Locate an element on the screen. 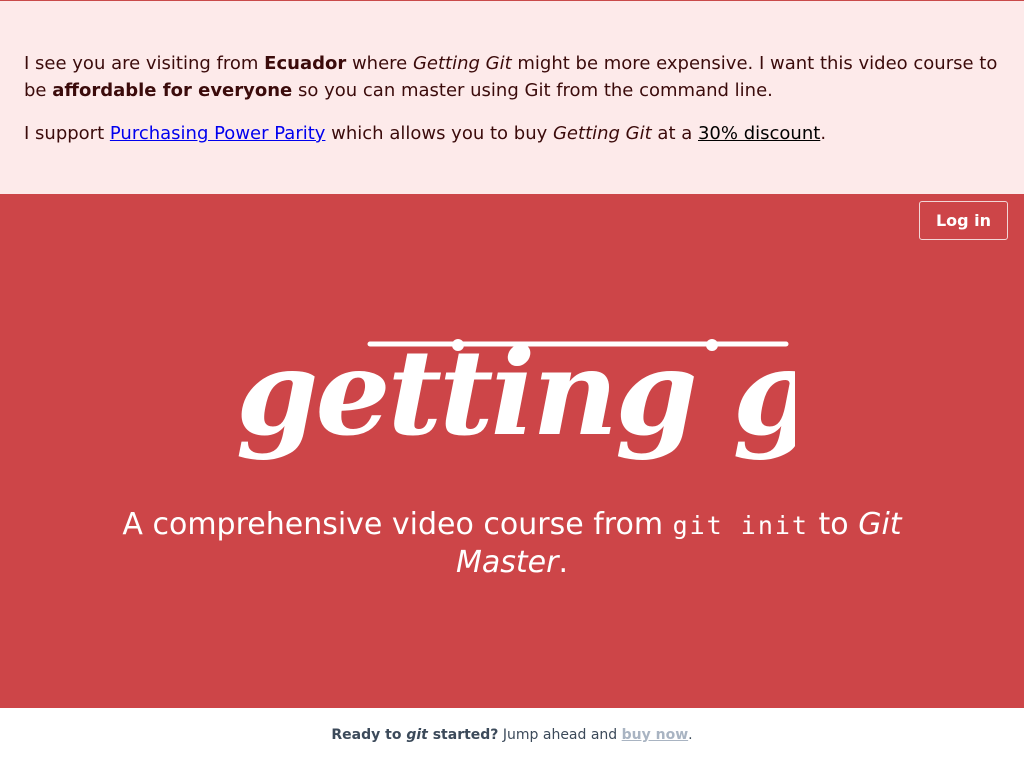  cta-text: started? is located at coordinates (463, 735).